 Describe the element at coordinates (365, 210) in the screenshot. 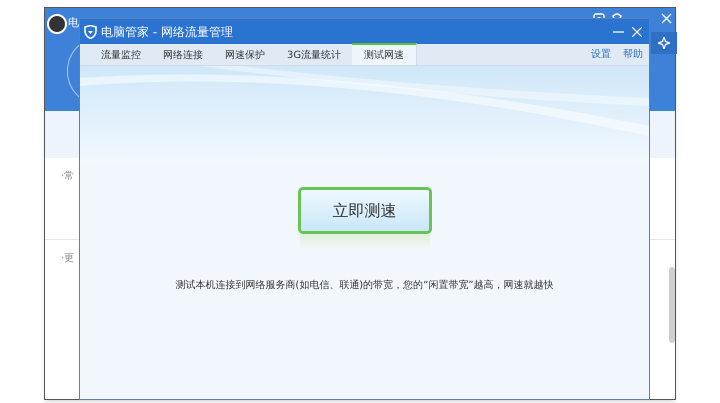

I see `speed-test-button: 立即测速` at that location.